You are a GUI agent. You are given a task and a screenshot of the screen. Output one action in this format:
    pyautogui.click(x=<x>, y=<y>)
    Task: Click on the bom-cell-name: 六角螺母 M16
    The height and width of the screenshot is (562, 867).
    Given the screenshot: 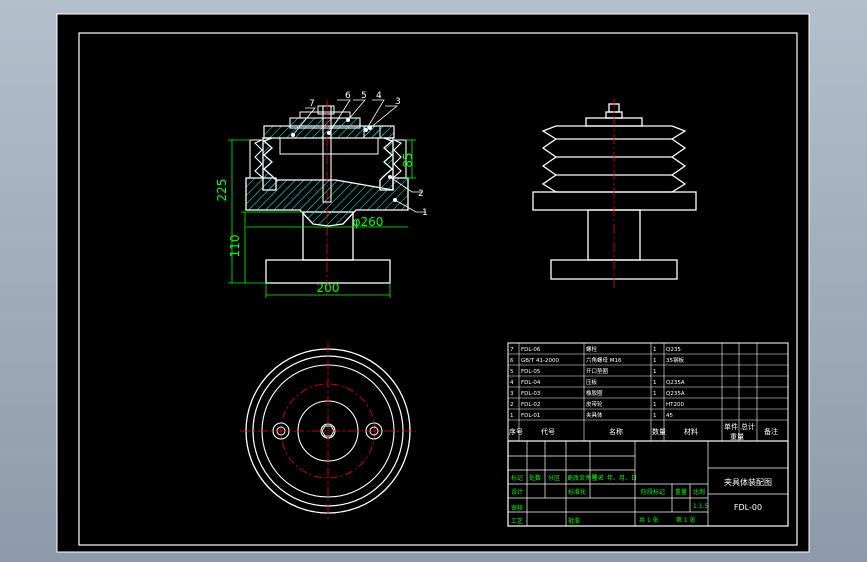 What is the action you would take?
    pyautogui.click(x=604, y=360)
    